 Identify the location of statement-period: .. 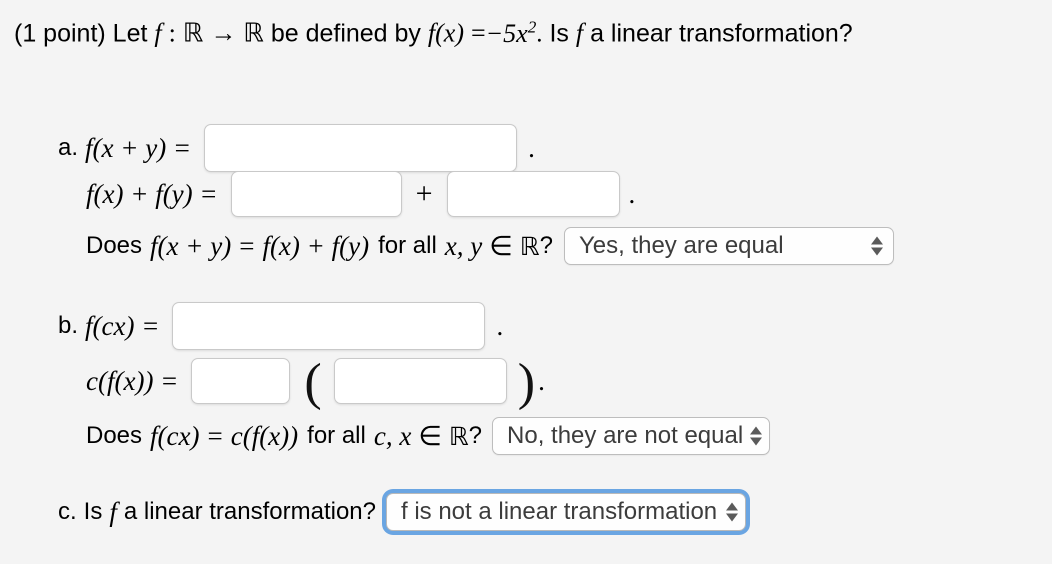
(539, 34).